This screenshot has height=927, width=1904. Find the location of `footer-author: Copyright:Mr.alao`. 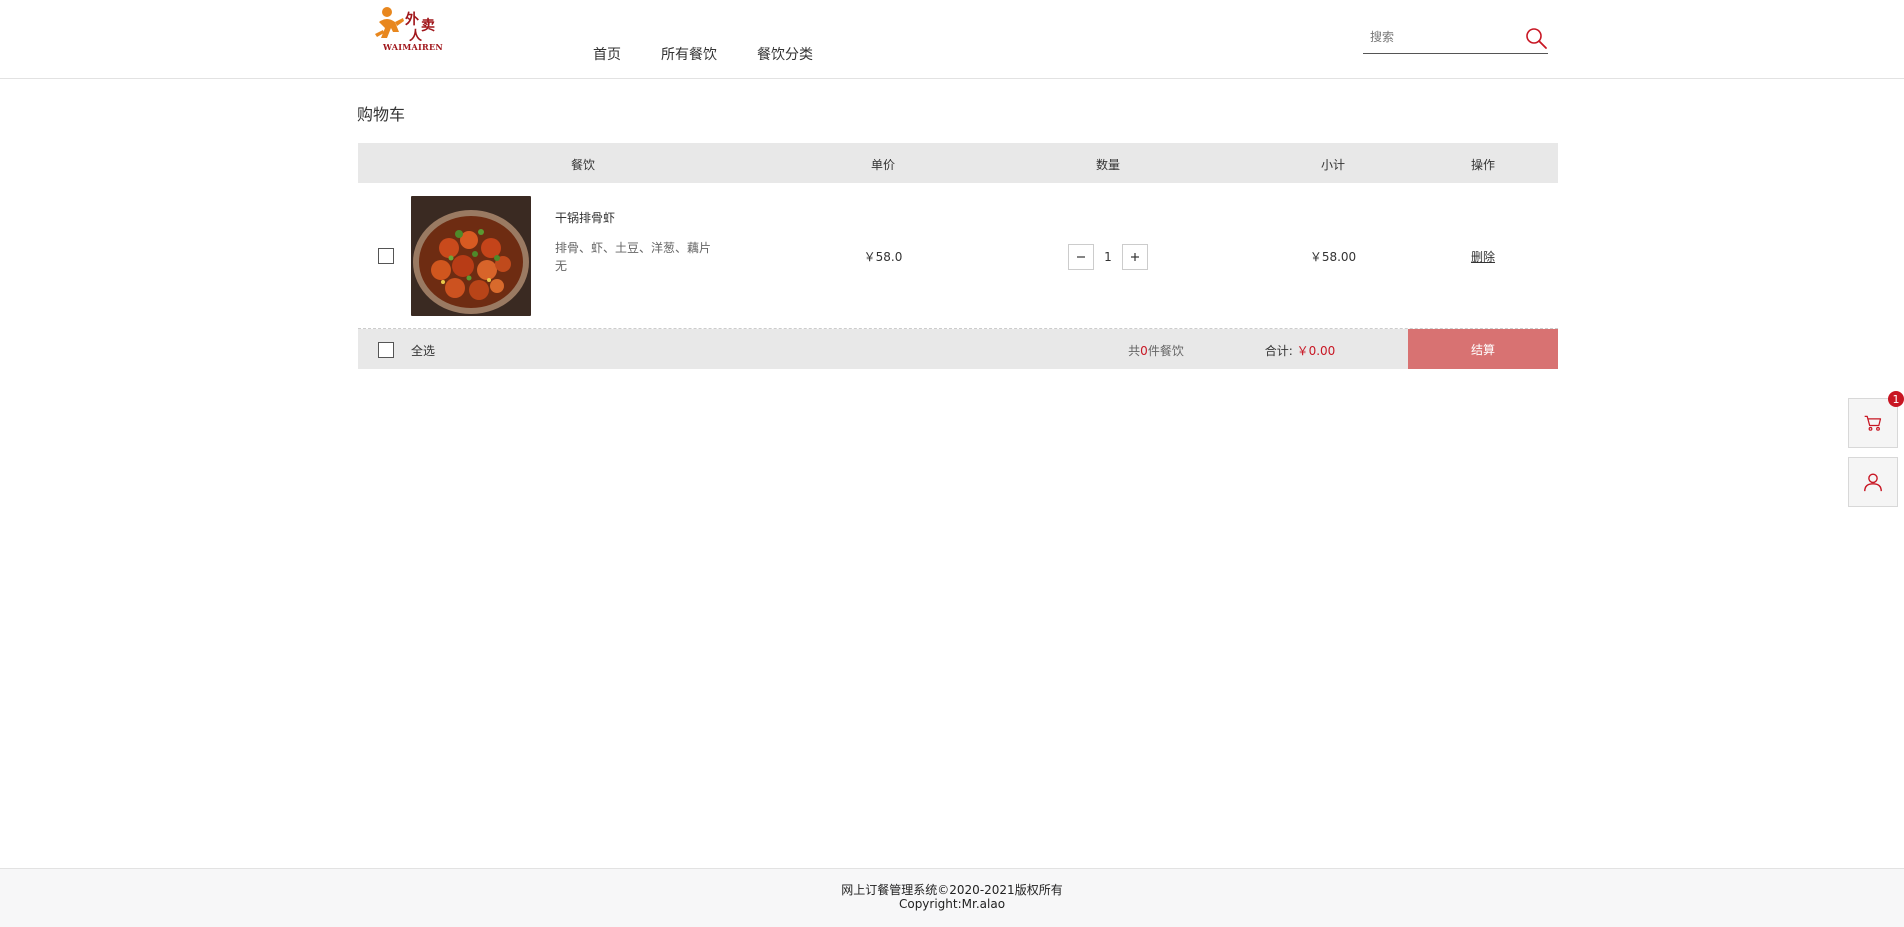

footer-author: Copyright:Mr.alao is located at coordinates (952, 904).